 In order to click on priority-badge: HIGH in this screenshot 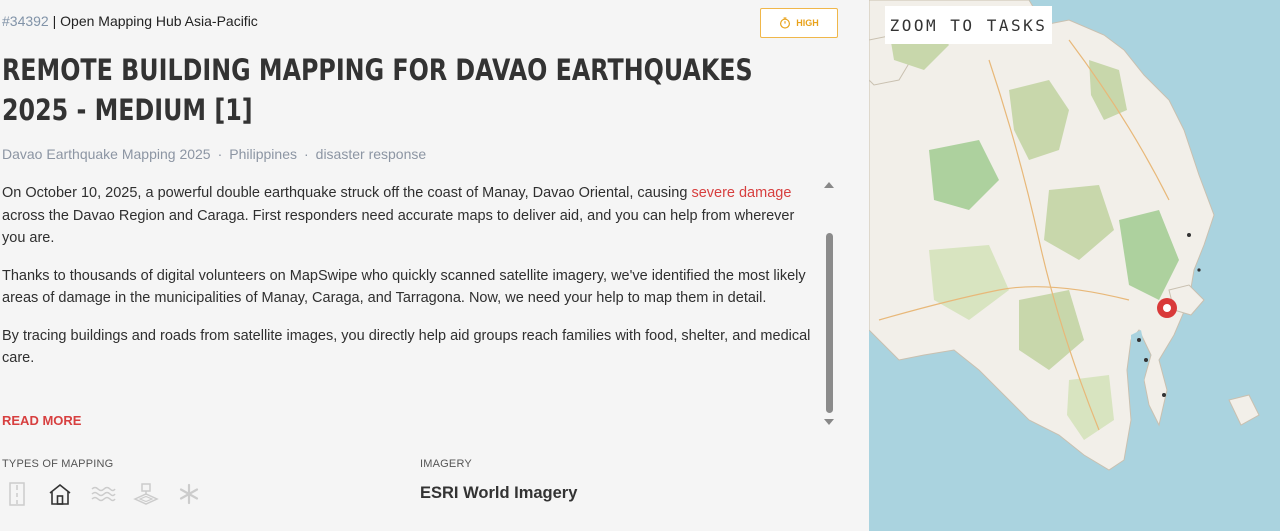, I will do `click(799, 23)`.